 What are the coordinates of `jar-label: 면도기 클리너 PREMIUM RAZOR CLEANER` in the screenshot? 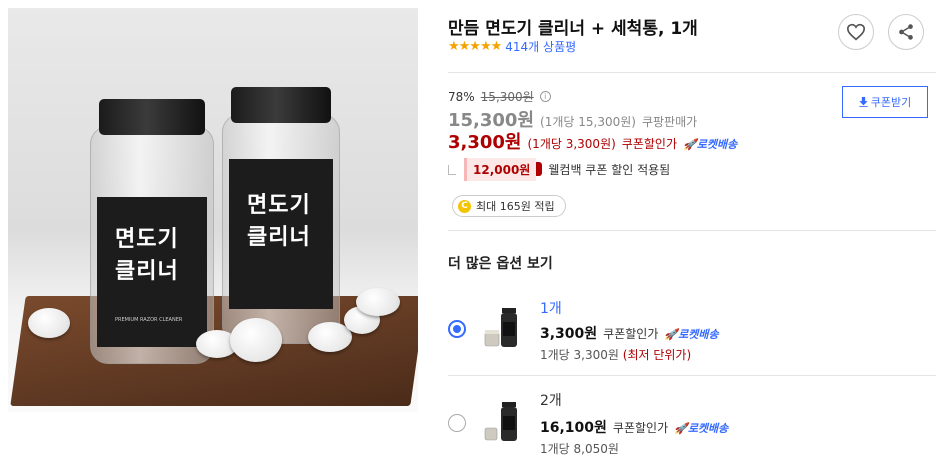 It's located at (152, 272).